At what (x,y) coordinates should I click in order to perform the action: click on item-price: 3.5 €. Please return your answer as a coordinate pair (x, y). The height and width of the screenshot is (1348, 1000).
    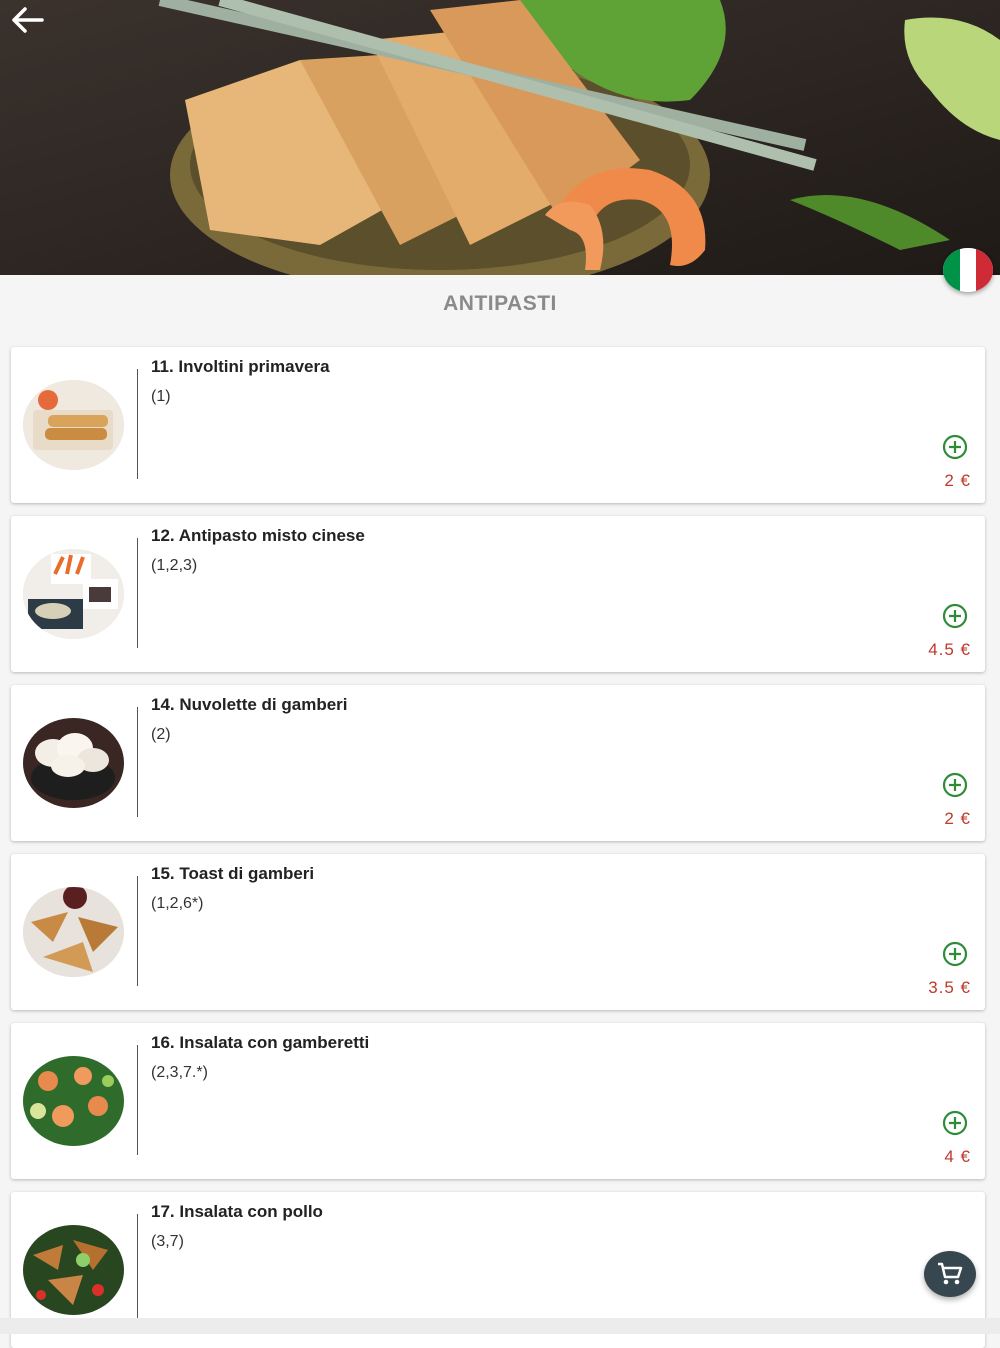
    Looking at the image, I should click on (949, 987).